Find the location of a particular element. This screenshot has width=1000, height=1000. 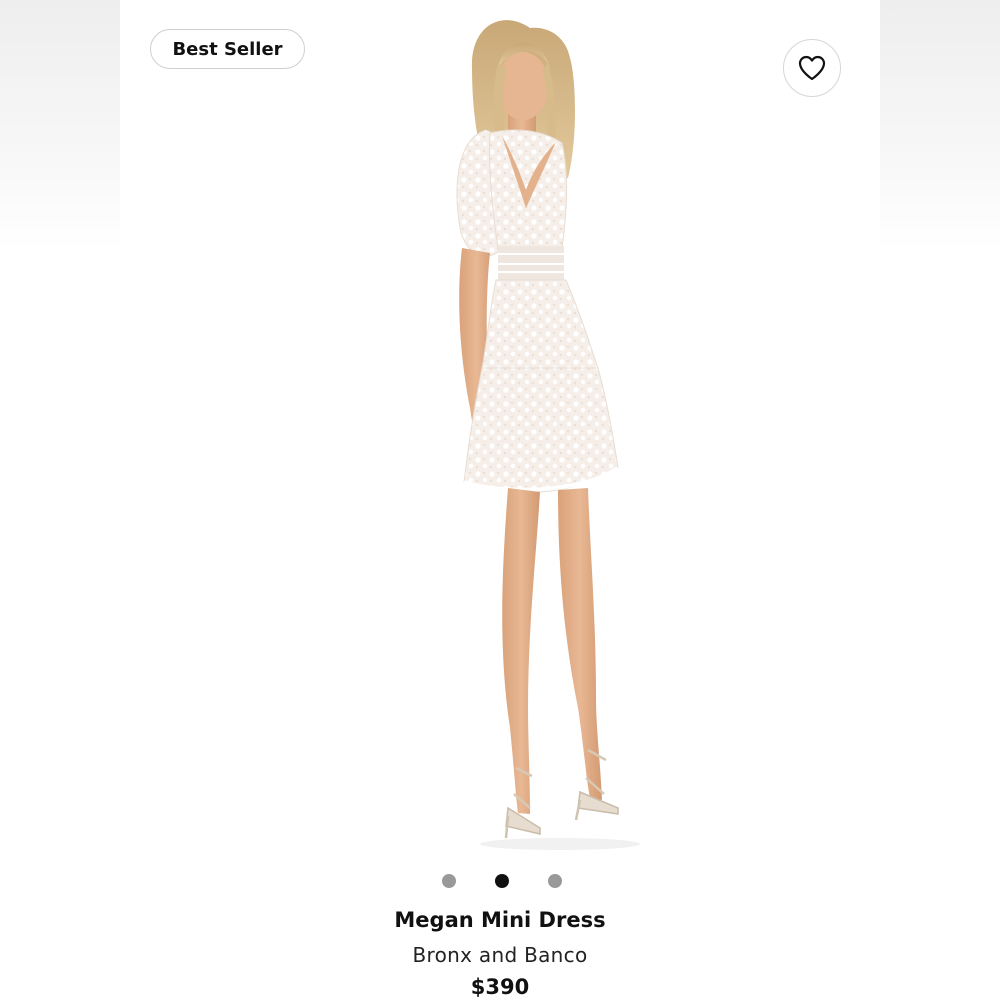

product-brand: Bronx and Banco is located at coordinates (500, 955).